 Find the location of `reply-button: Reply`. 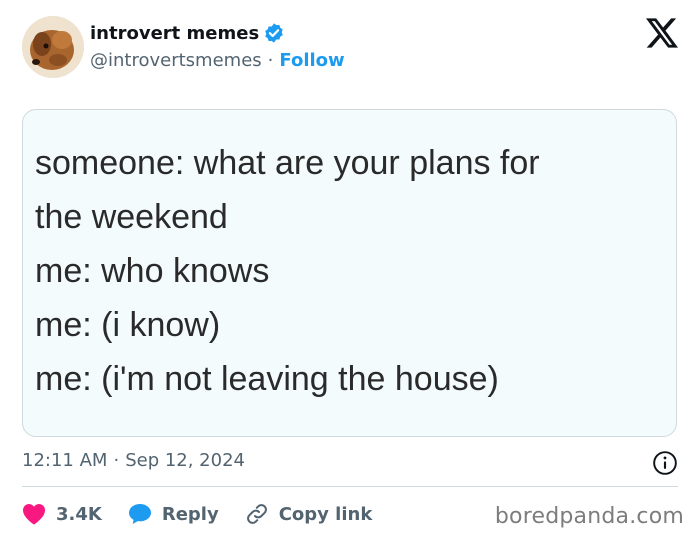

reply-button: Reply is located at coordinates (173, 514).